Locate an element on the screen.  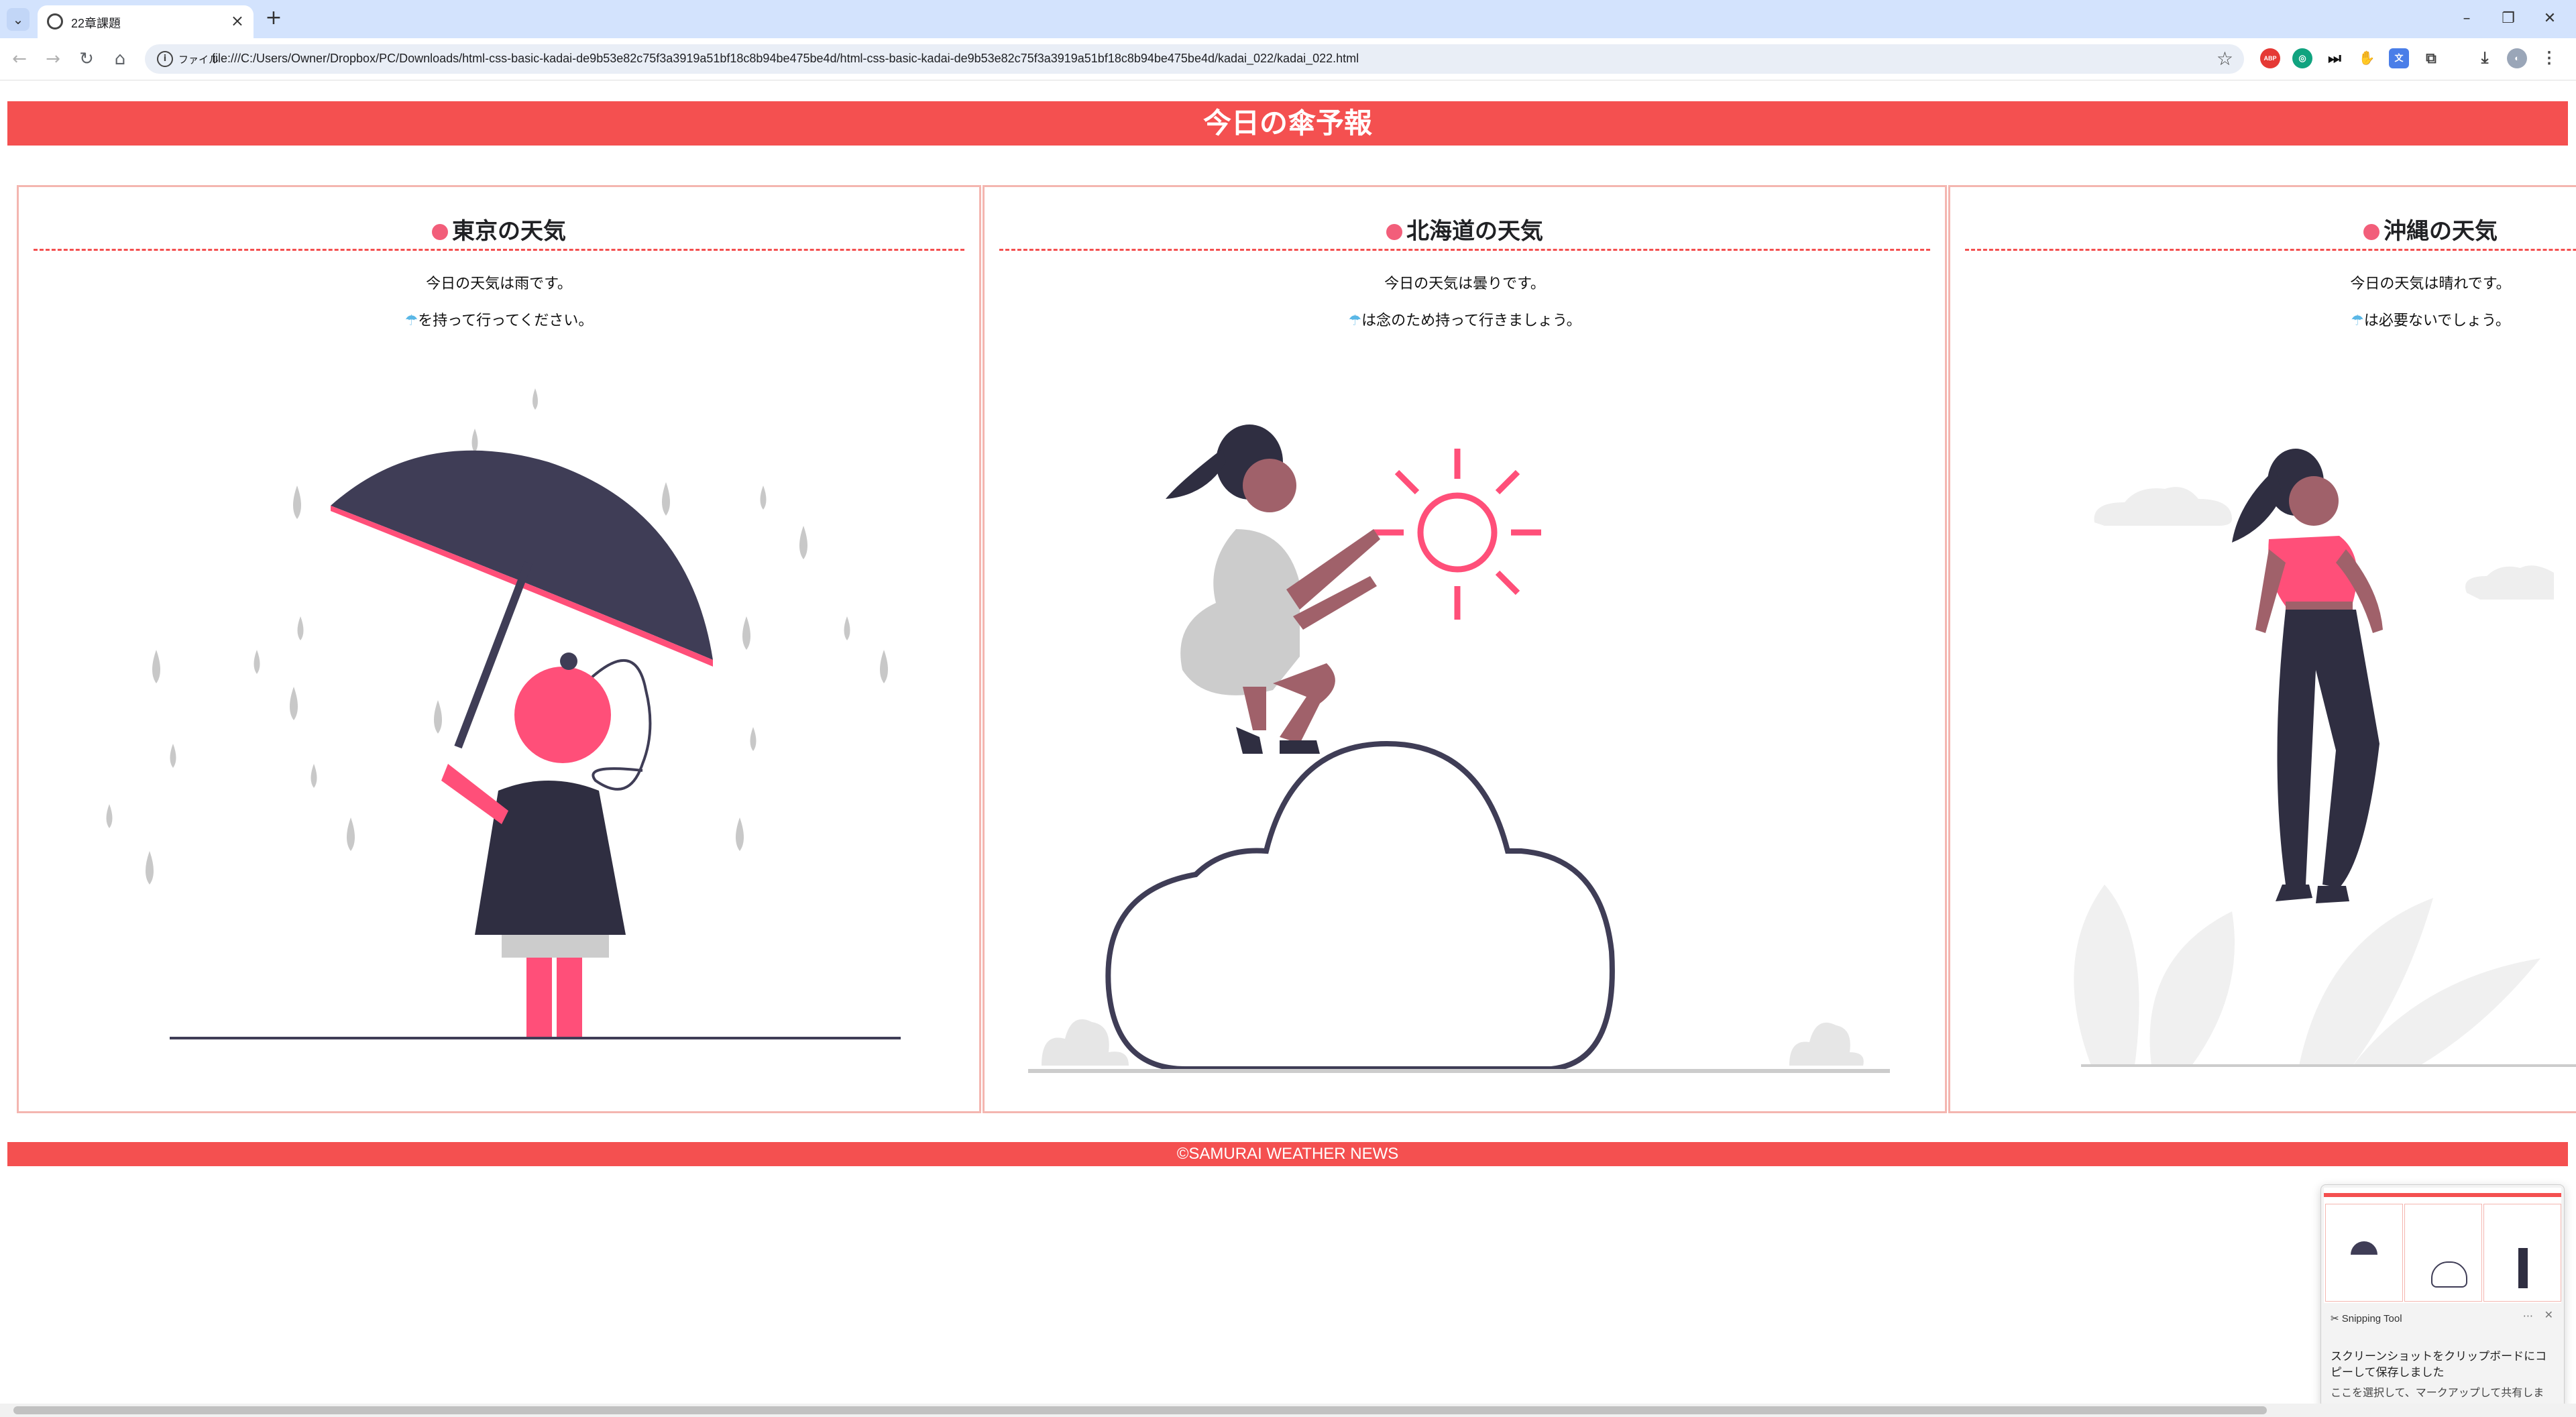
umbrella-canopy is located at coordinates (522, 555).